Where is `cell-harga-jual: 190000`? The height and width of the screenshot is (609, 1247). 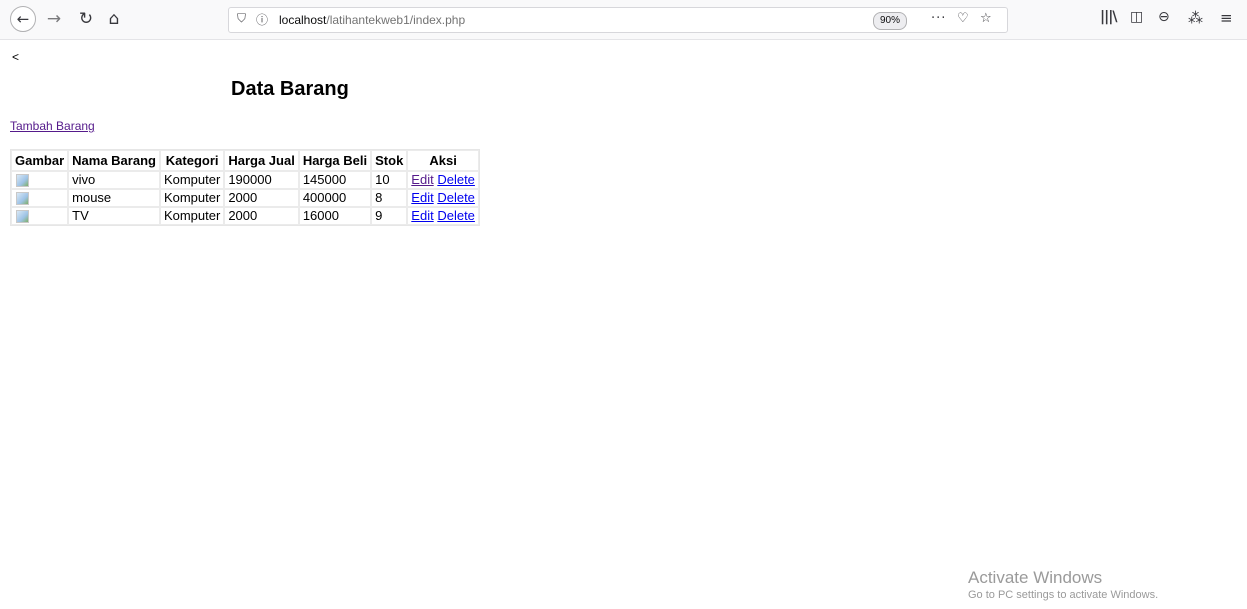 cell-harga-jual: 190000 is located at coordinates (261, 180).